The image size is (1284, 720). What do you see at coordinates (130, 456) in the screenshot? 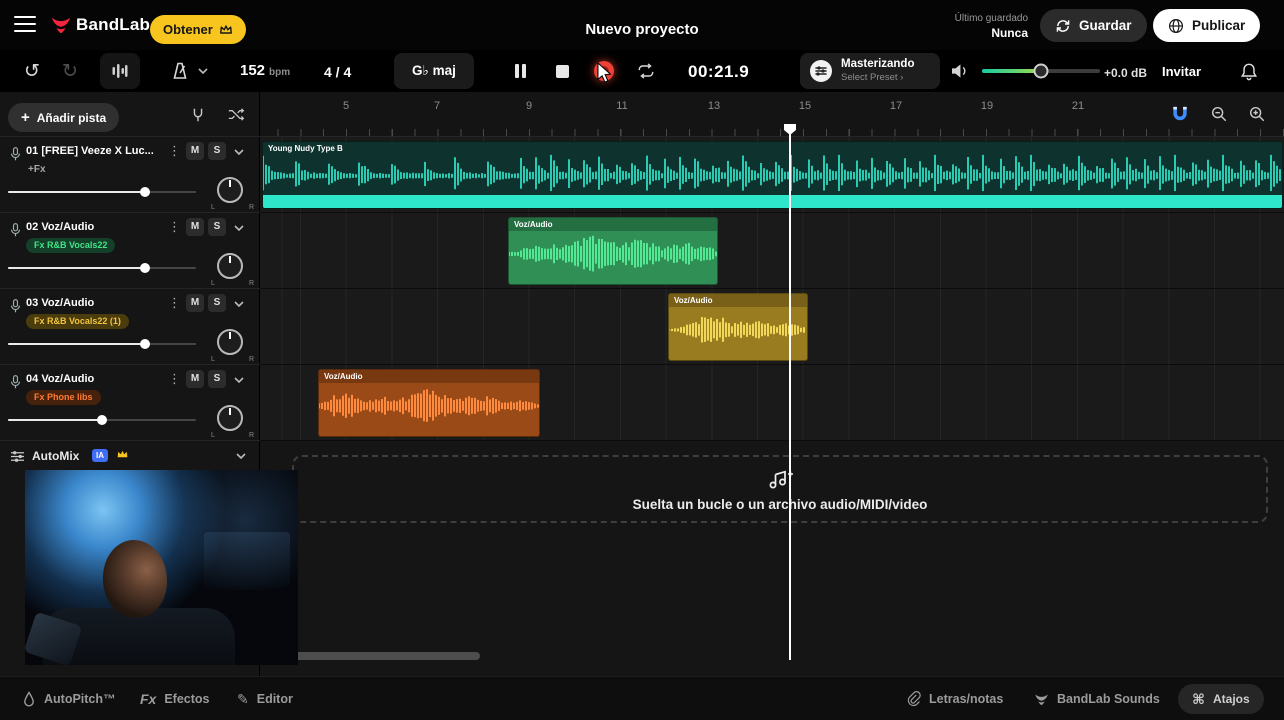
I see `automix-row: AutoMix IA` at bounding box center [130, 456].